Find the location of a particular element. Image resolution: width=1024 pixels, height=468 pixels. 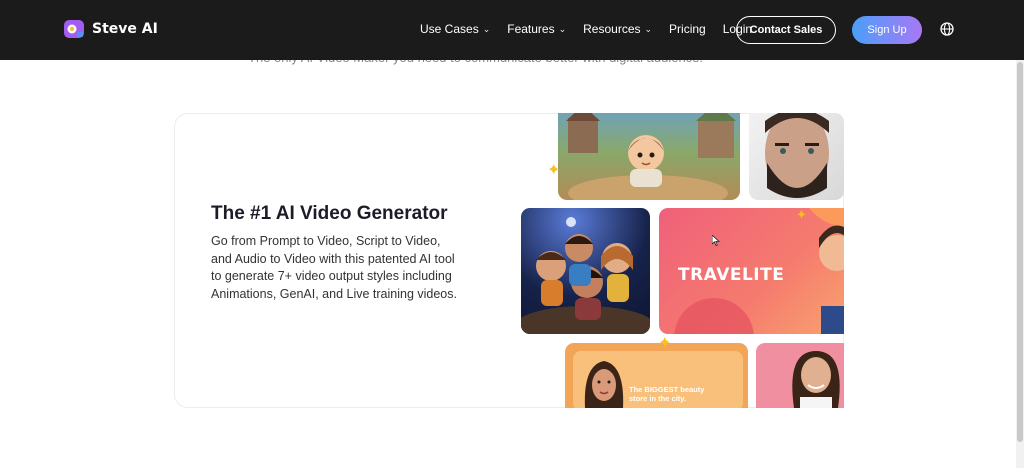

travelite-label: TRAVELITE is located at coordinates (731, 275).